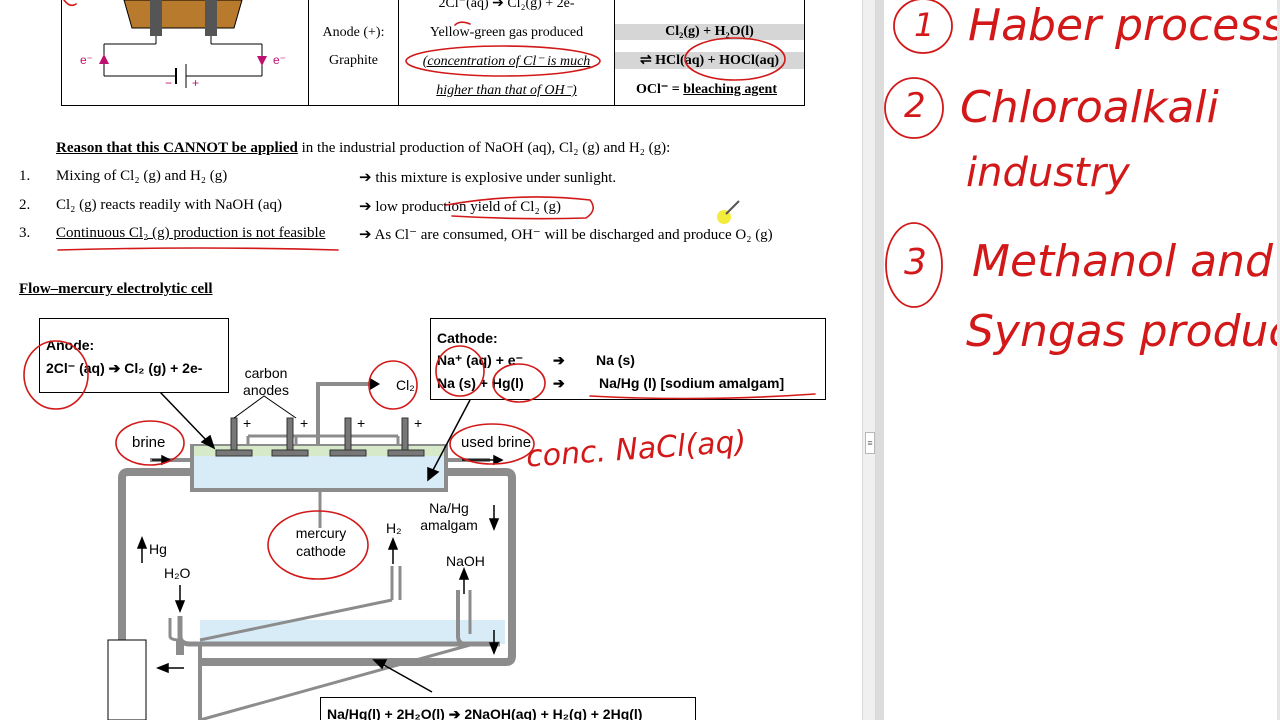  What do you see at coordinates (728, 212) in the screenshot?
I see `pen-cursor-icon` at bounding box center [728, 212].